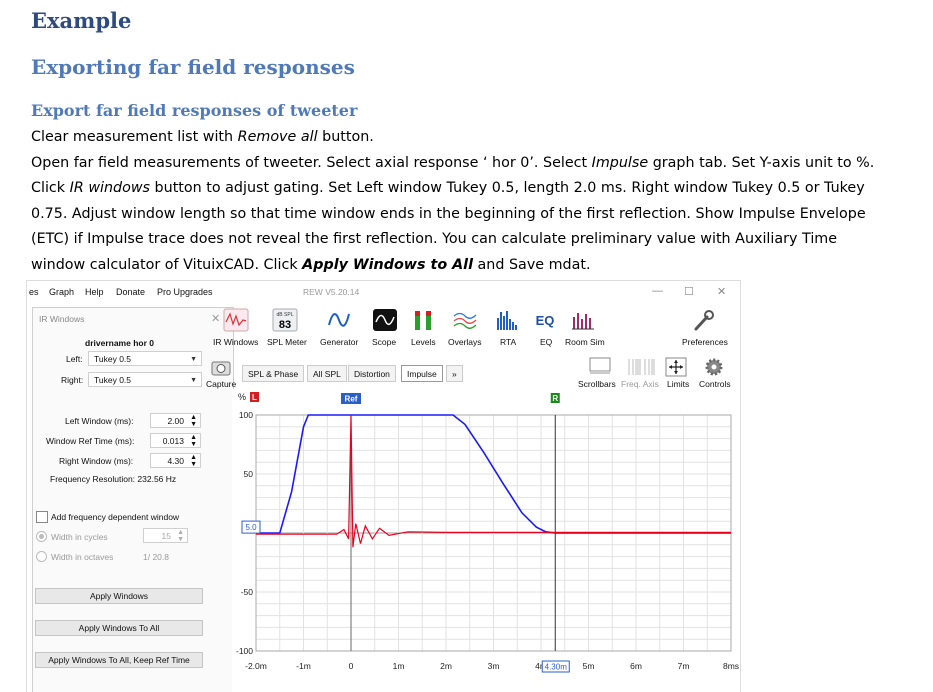 This screenshot has width=933, height=692. Describe the element at coordinates (130, 292) in the screenshot. I see `menu-donate: Donate` at that location.